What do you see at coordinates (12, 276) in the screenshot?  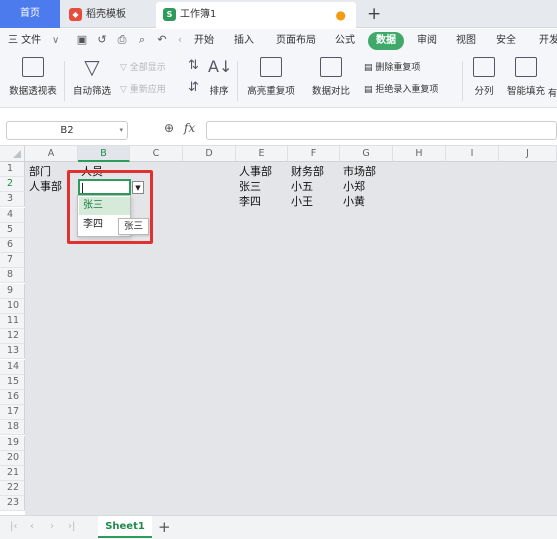 I see `row-header-8: 8` at bounding box center [12, 276].